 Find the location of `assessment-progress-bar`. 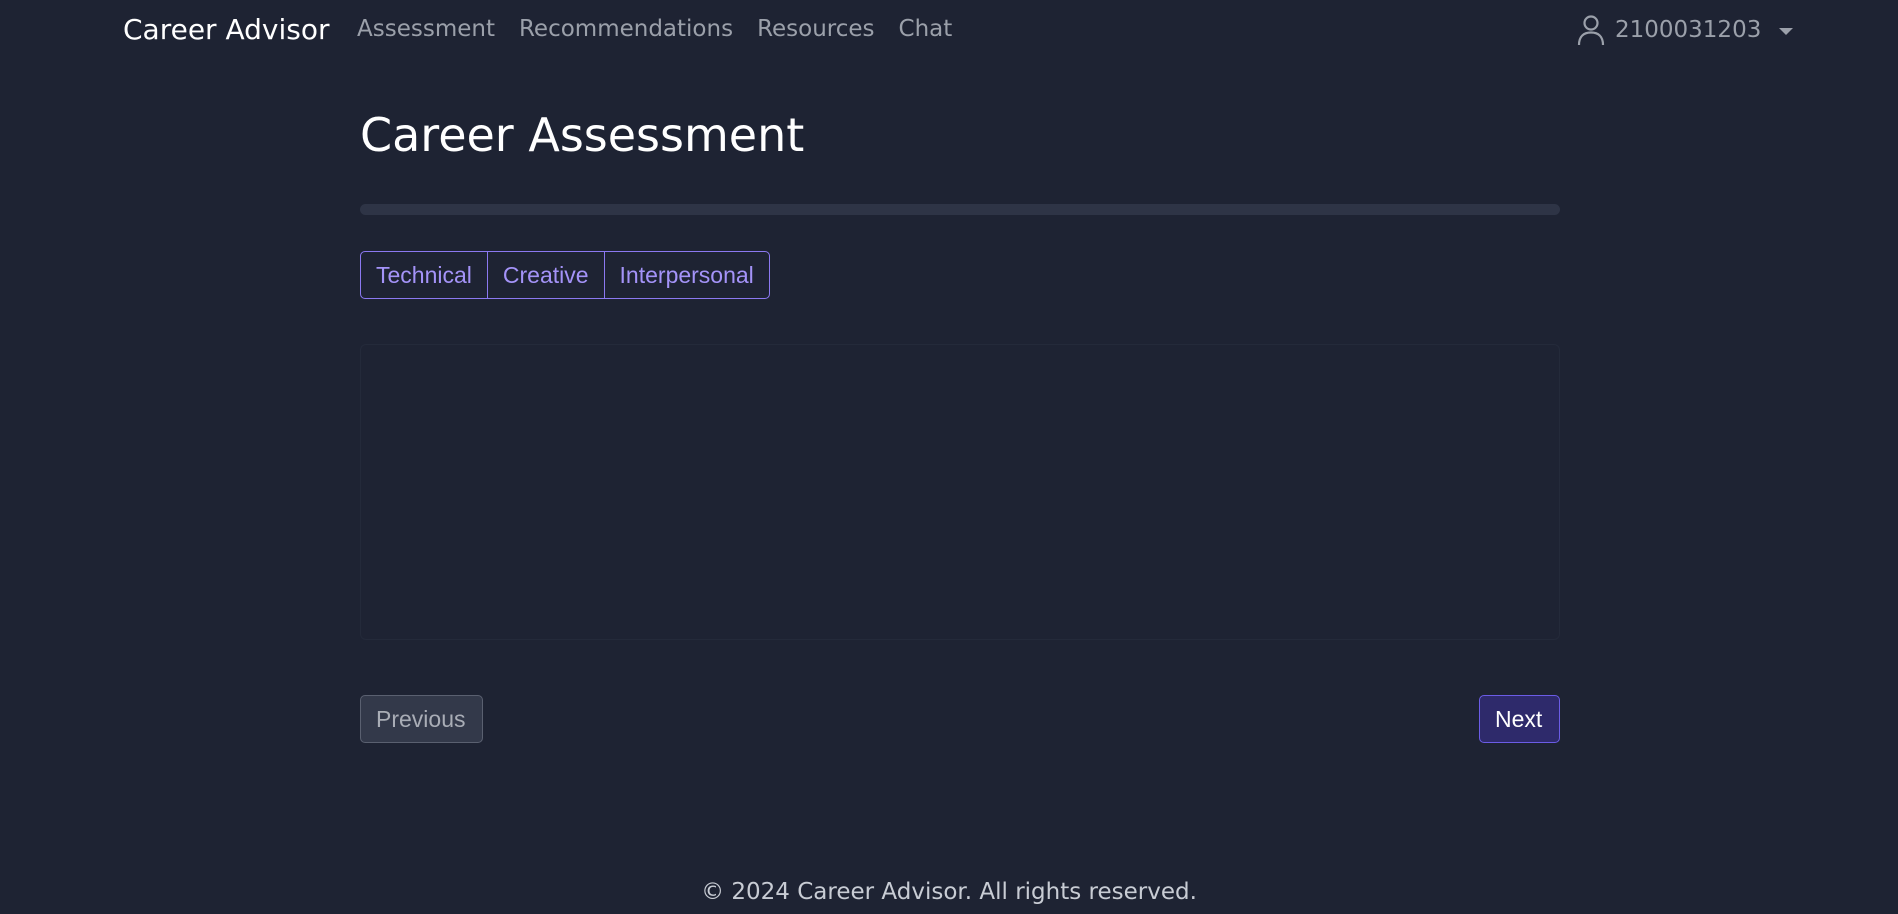

assessment-progress-bar is located at coordinates (960, 209).